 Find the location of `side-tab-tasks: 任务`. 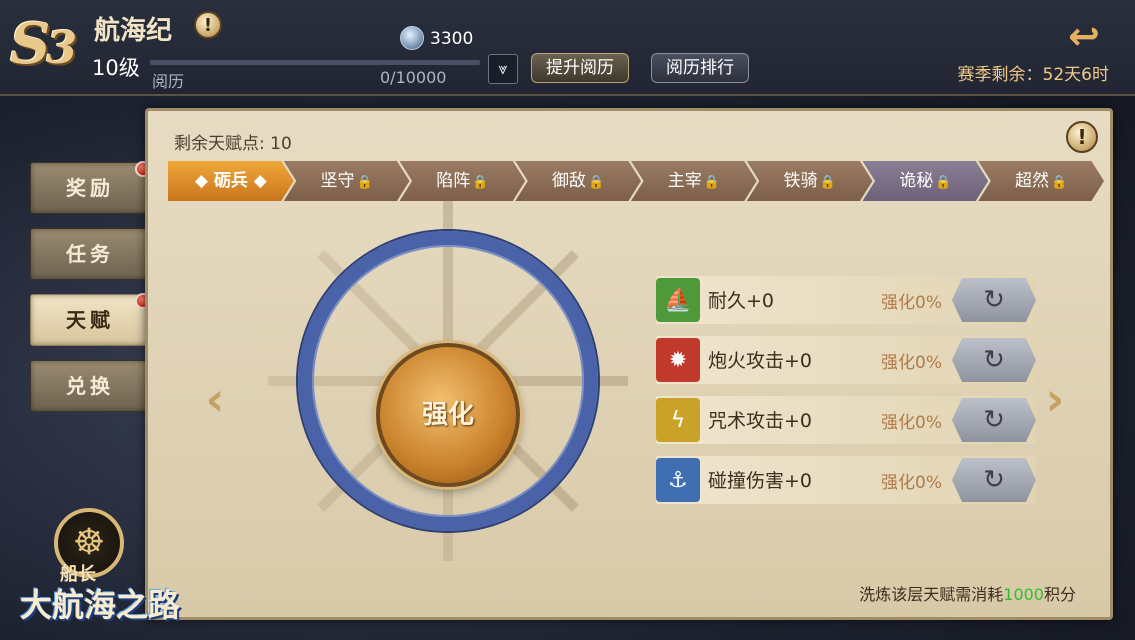

side-tab-tasks: 任务 is located at coordinates (90, 254).